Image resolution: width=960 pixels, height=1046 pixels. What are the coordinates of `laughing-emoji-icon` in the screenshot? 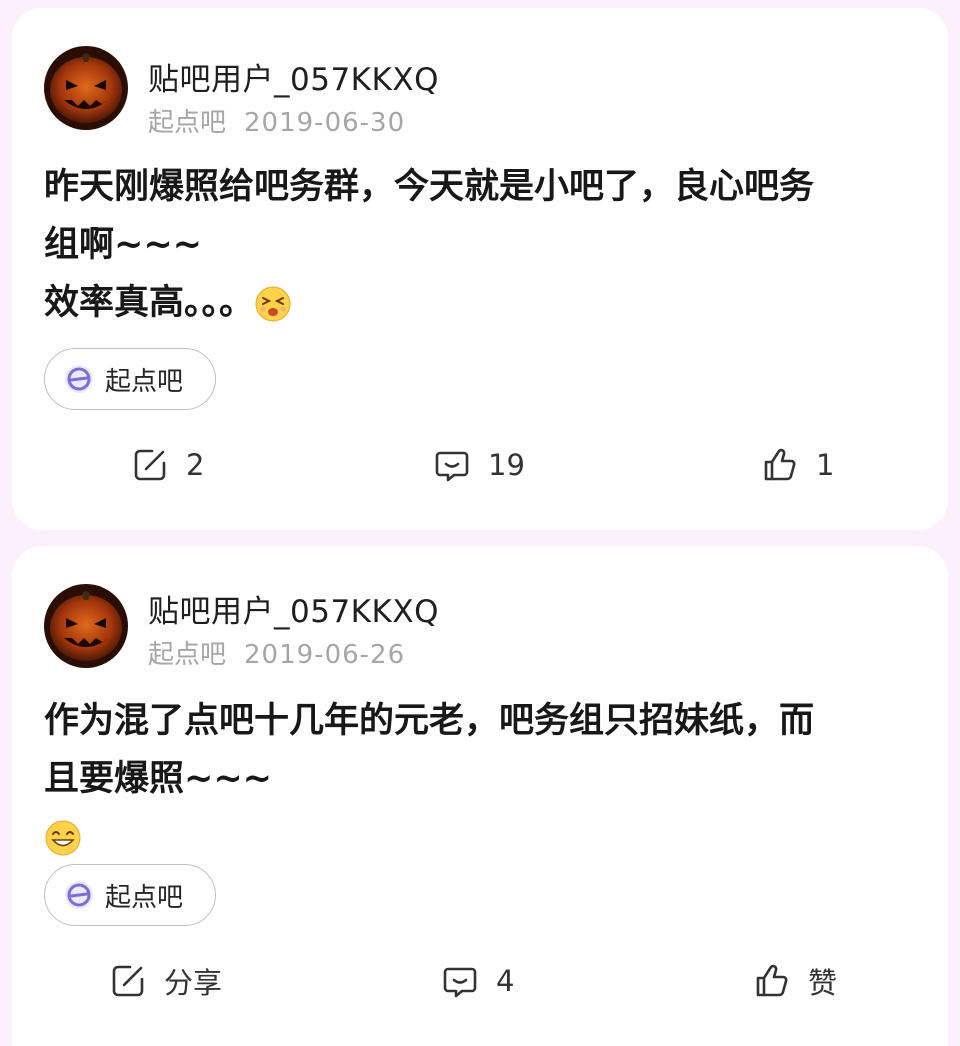 It's located at (273, 304).